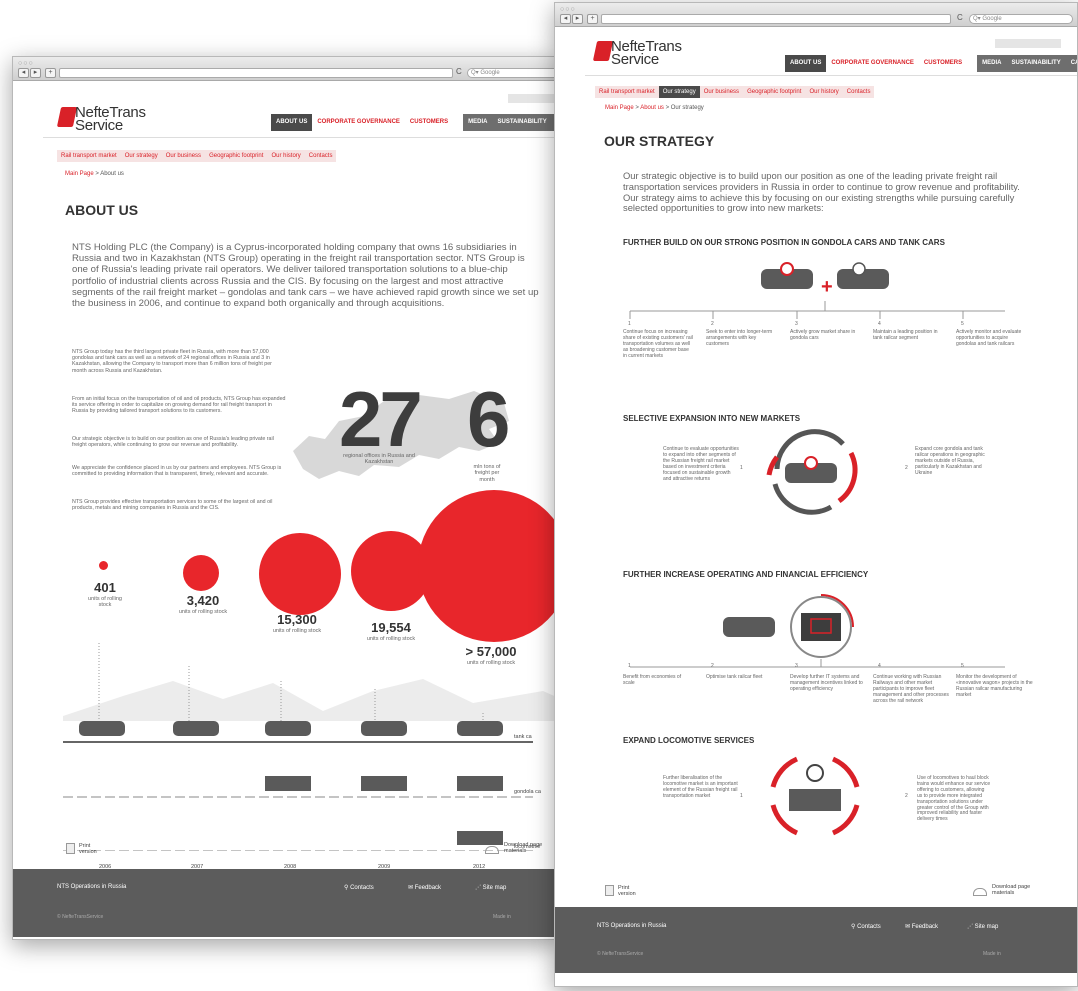  I want to click on breadcrumb: Main Page > About us > Our strategy, so click(654, 108).